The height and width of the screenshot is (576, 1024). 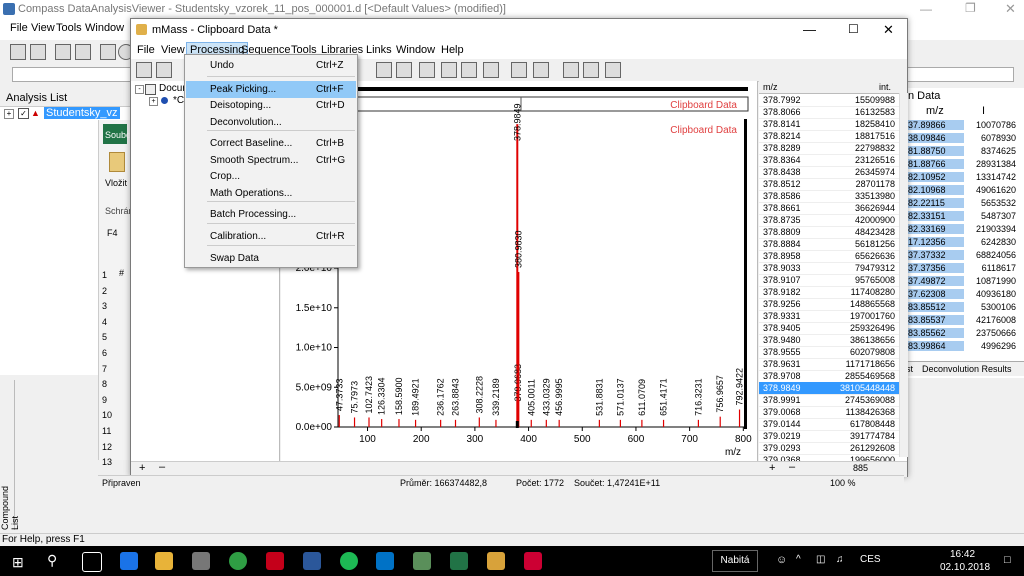 What do you see at coordinates (271, 236) in the screenshot?
I see `menu-item-calibration: Calibration... Ctrl+R` at bounding box center [271, 236].